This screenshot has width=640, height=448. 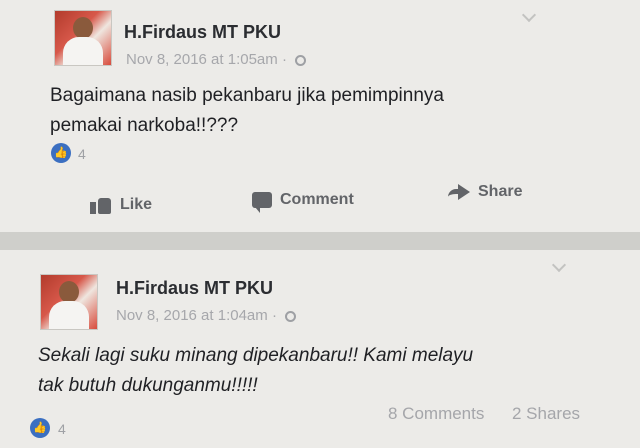 I want to click on post-text-line: tak butuh dukunganmu!!!!!, so click(x=148, y=385).